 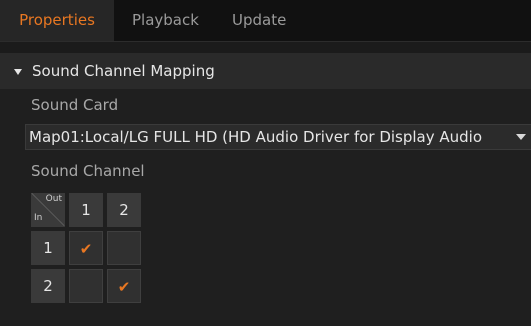 What do you see at coordinates (48, 210) in the screenshot?
I see `matrix-corner-cell: Out In` at bounding box center [48, 210].